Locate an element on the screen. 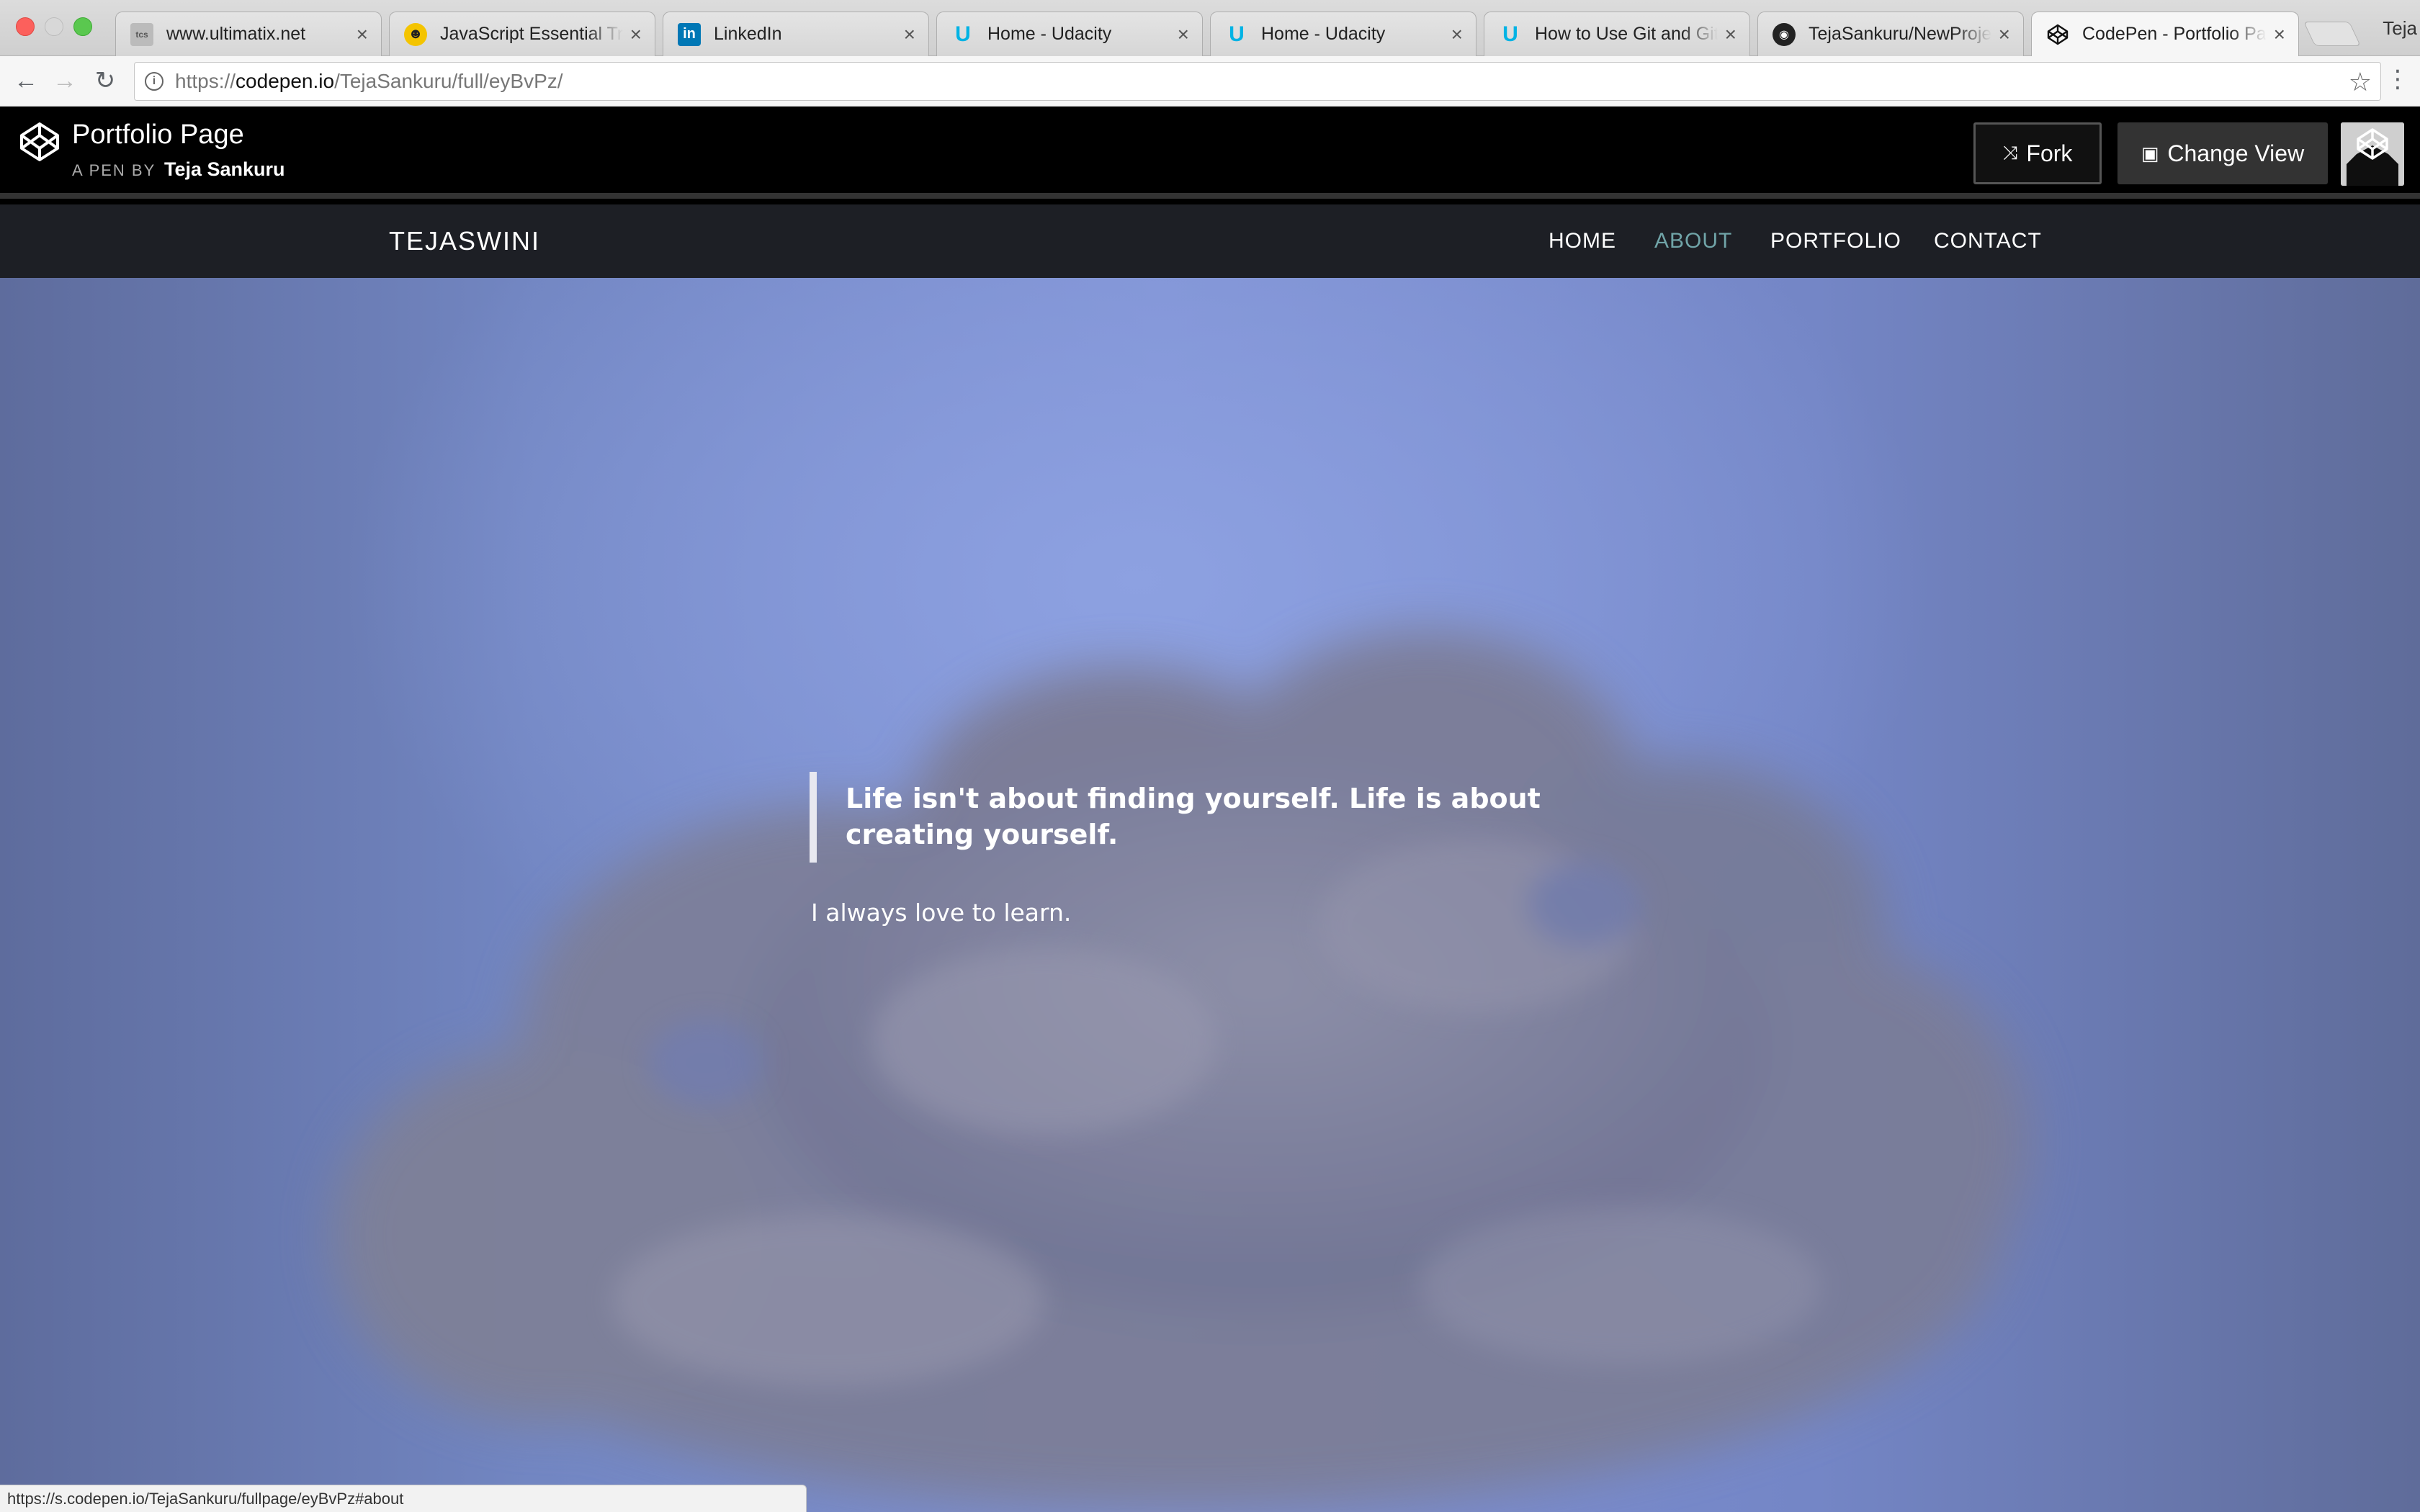 The height and width of the screenshot is (1512, 2420). tab-title: CodePen - Portfolio Page is located at coordinates (2174, 34).